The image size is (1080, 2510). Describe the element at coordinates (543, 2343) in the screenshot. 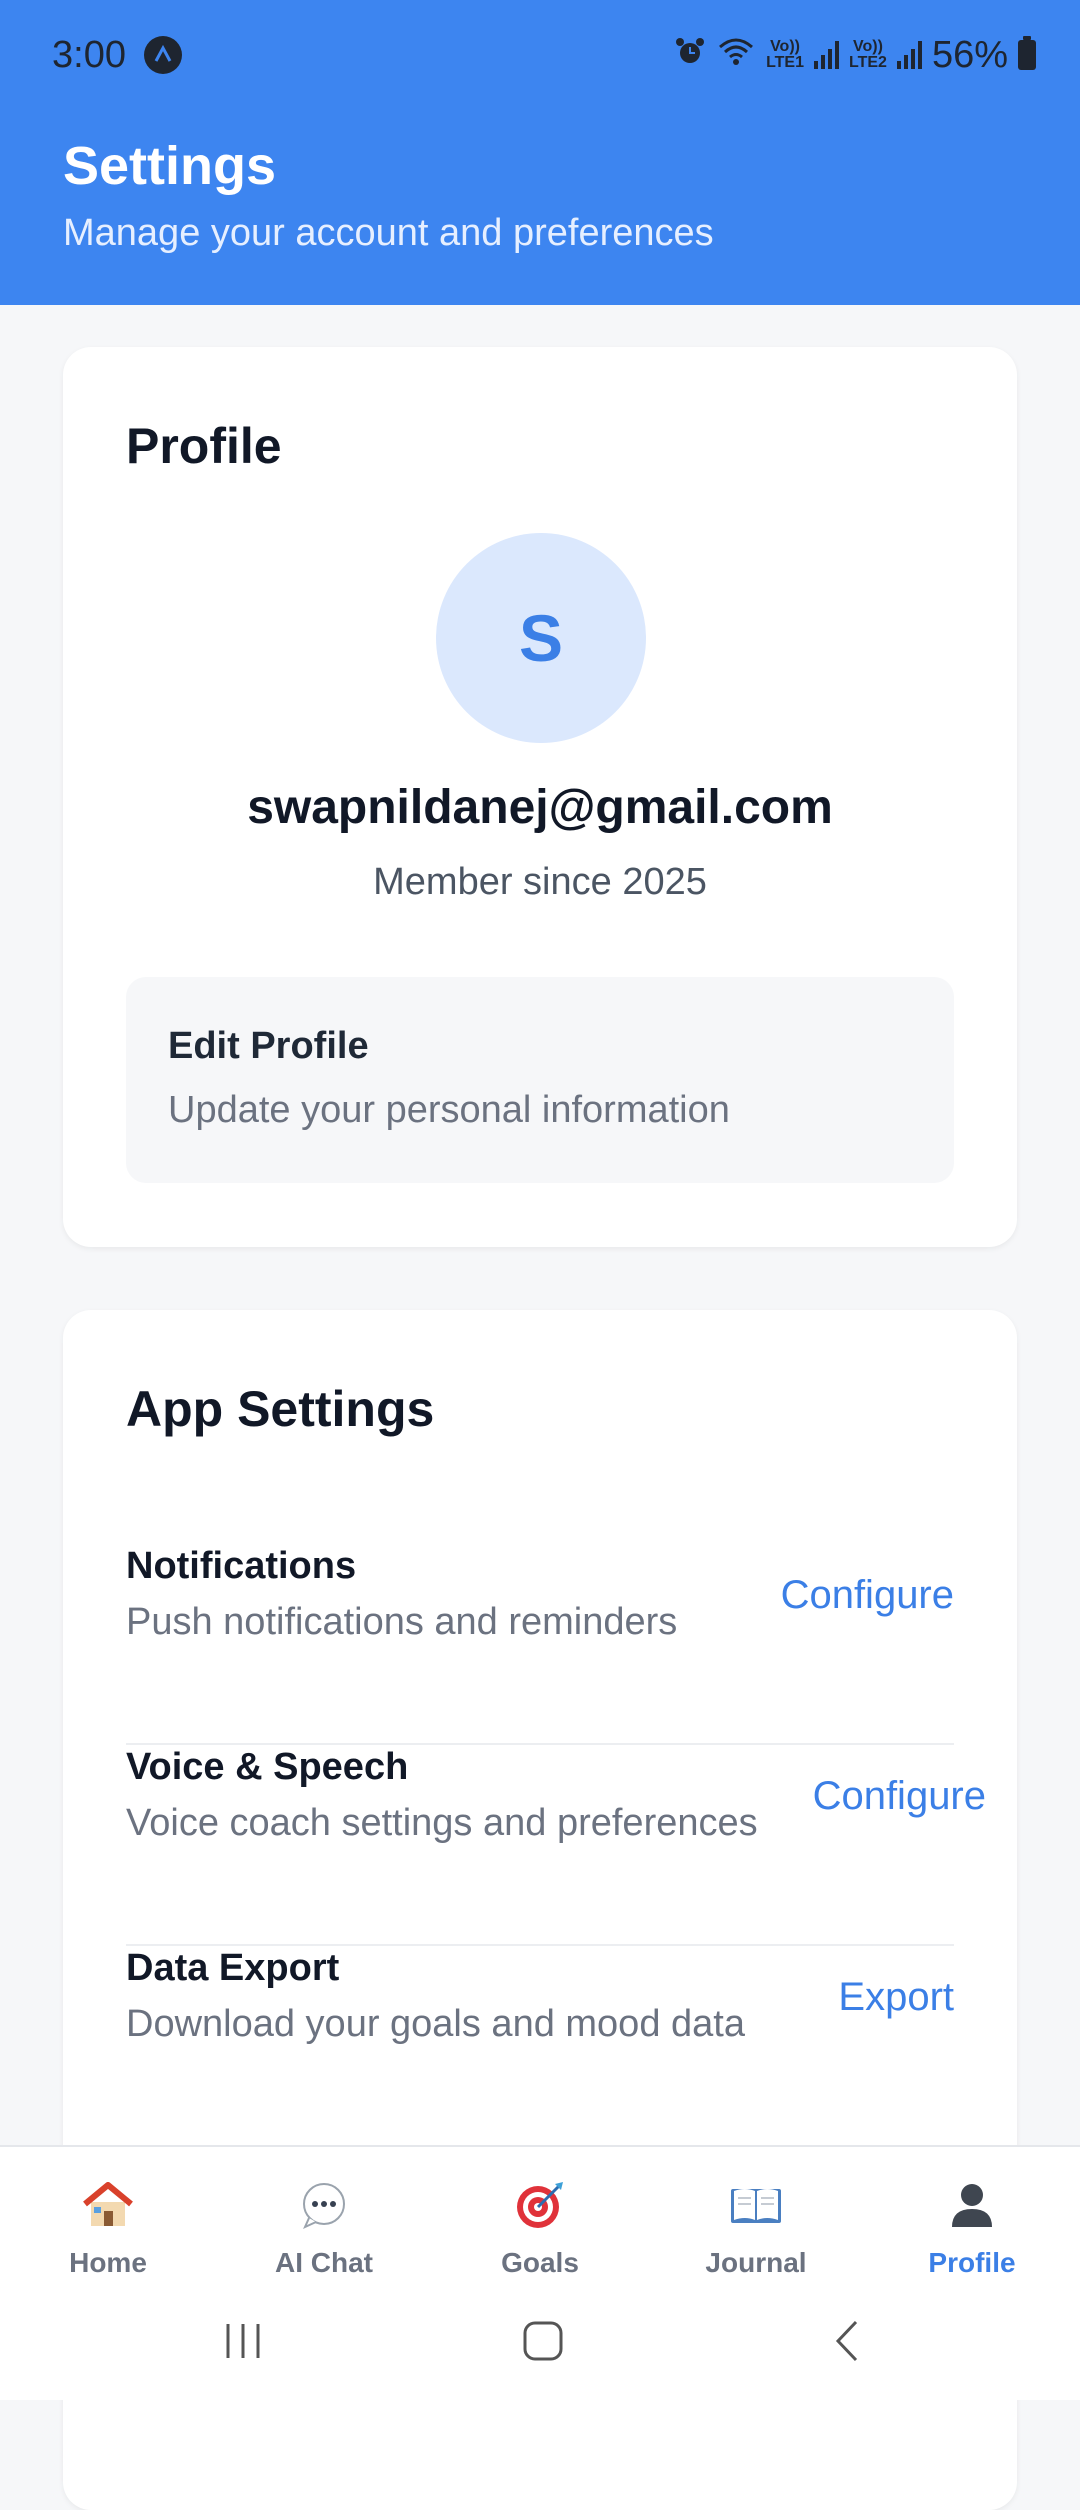

I see `home-button-icon` at that location.